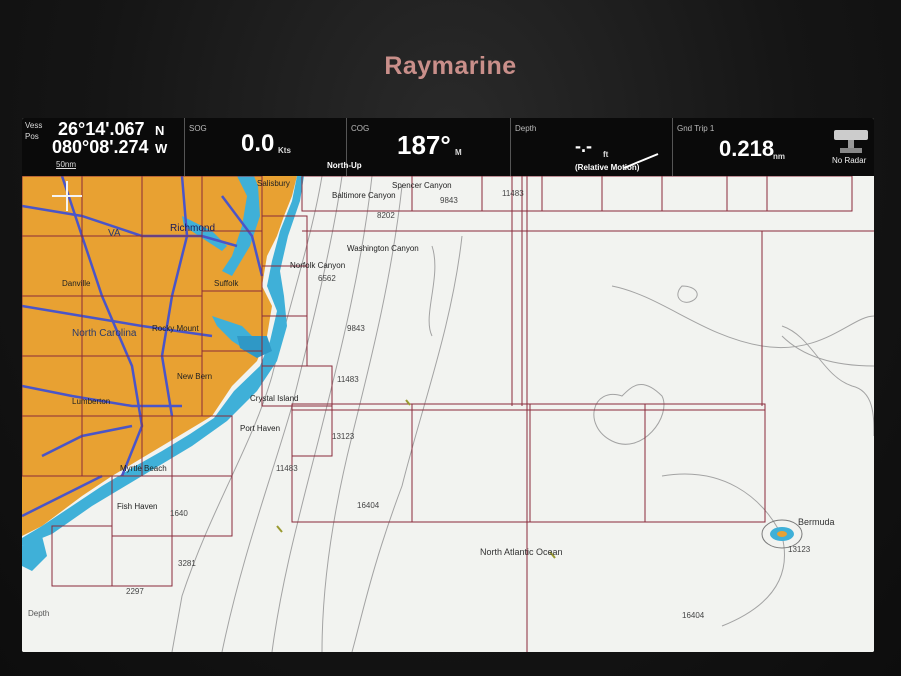  Describe the element at coordinates (273, 183) in the screenshot. I see `place-salisbury: Salisbury` at that location.